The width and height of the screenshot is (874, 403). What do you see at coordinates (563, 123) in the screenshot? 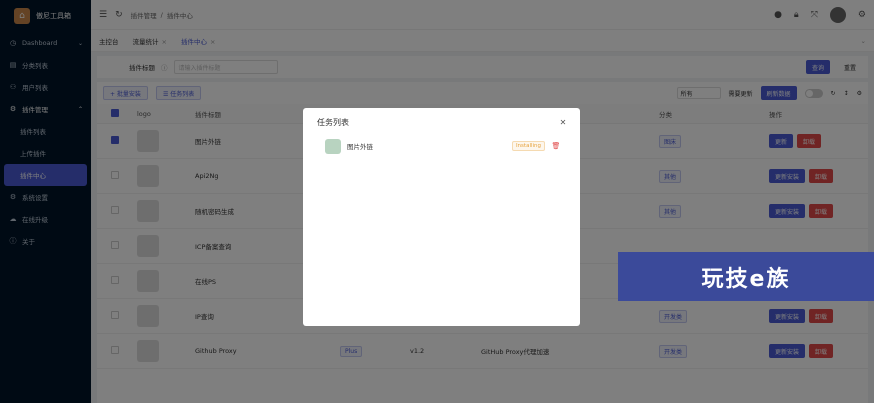
I see `close-icon: ✕` at bounding box center [563, 123].